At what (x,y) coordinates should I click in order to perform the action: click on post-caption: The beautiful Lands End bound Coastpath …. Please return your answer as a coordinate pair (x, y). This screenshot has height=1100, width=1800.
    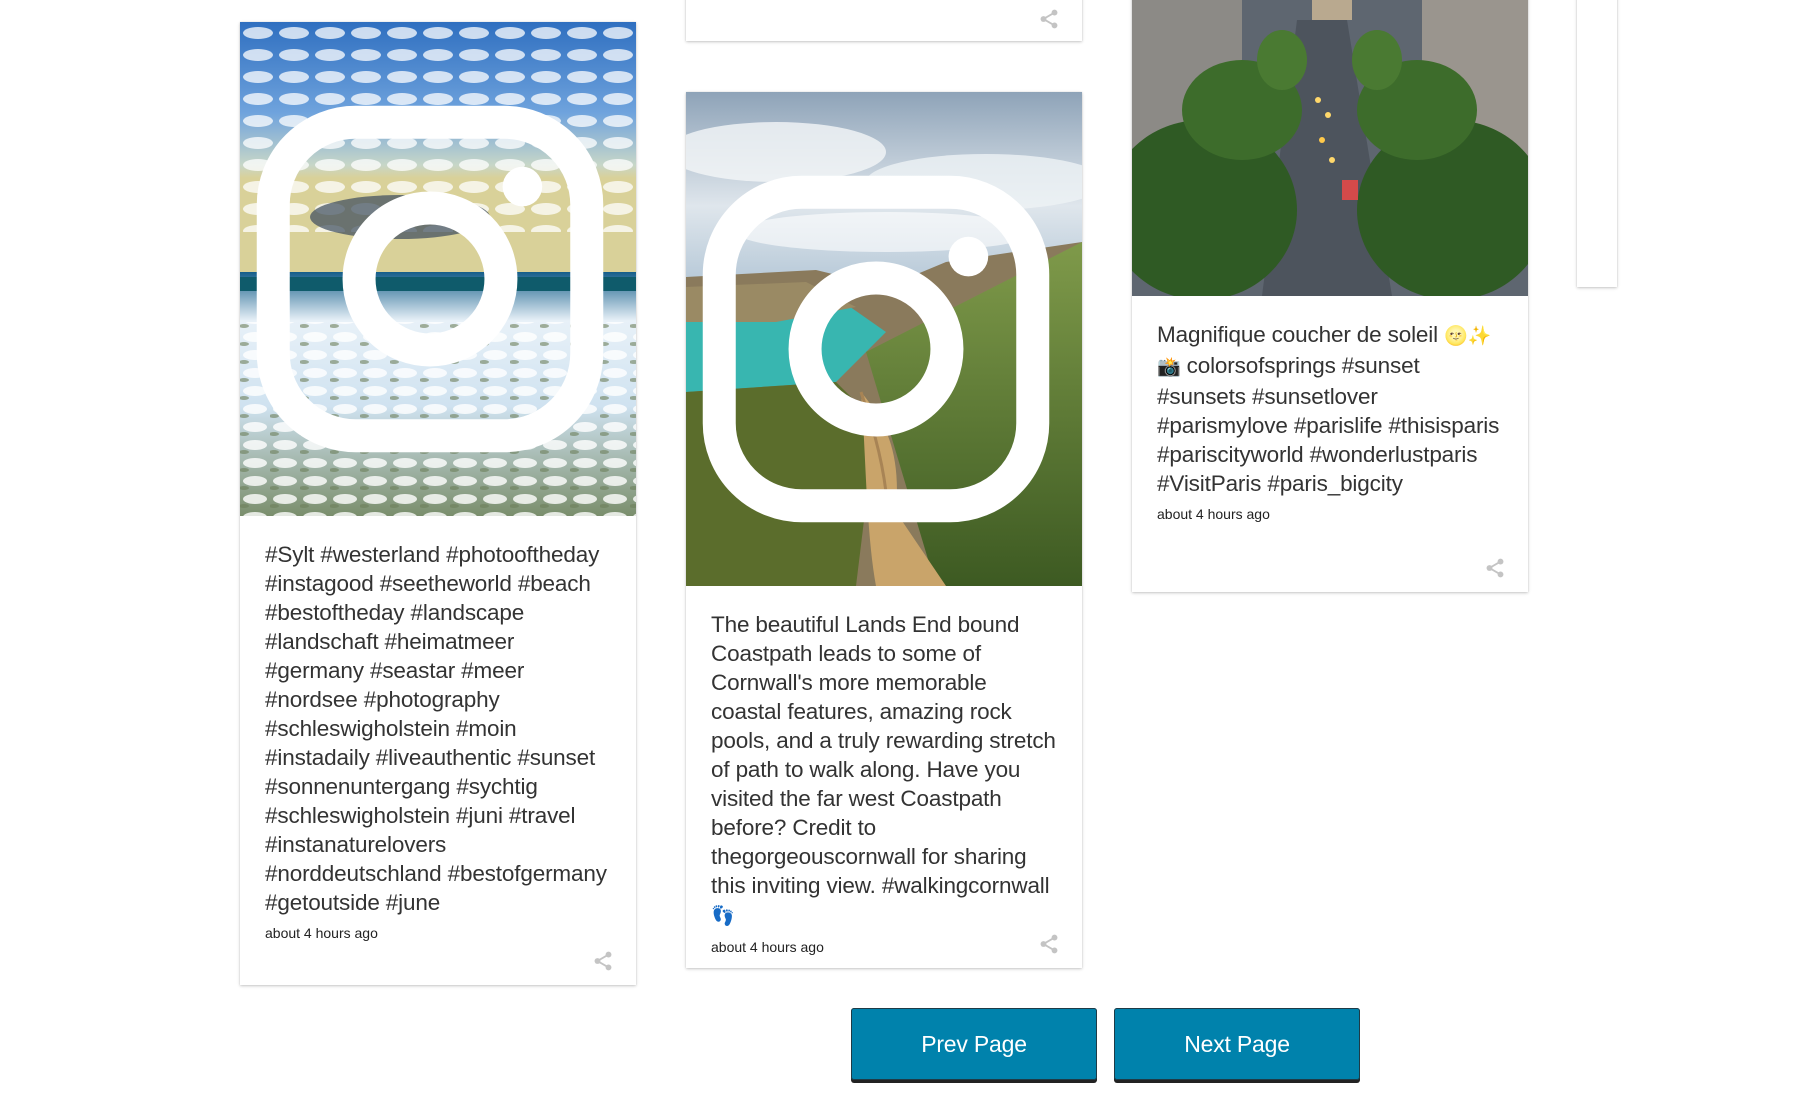
    Looking at the image, I should click on (885, 770).